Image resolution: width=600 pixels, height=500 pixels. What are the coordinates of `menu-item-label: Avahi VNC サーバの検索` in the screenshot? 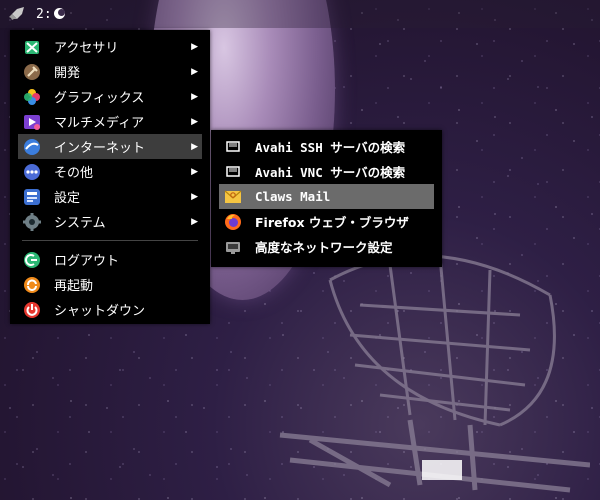 It's located at (330, 172).